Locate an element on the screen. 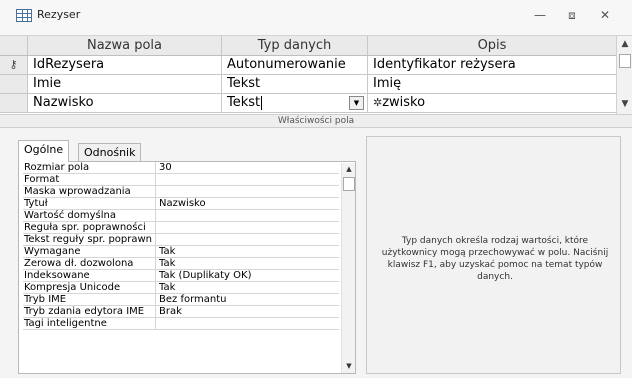  row-selector: ⚷ is located at coordinates (14, 65).